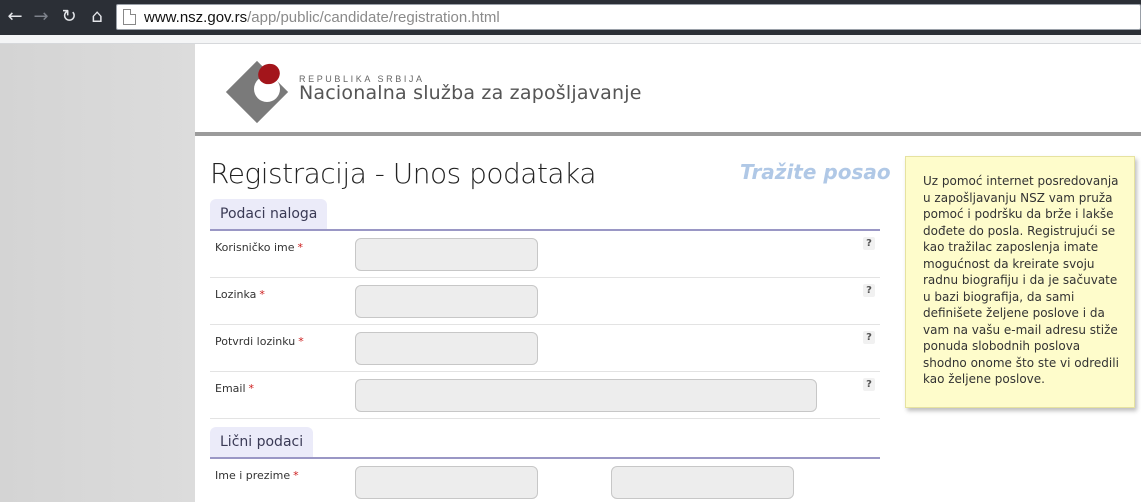 This screenshot has width=1141, height=502. I want to click on last-name-input, so click(702, 482).